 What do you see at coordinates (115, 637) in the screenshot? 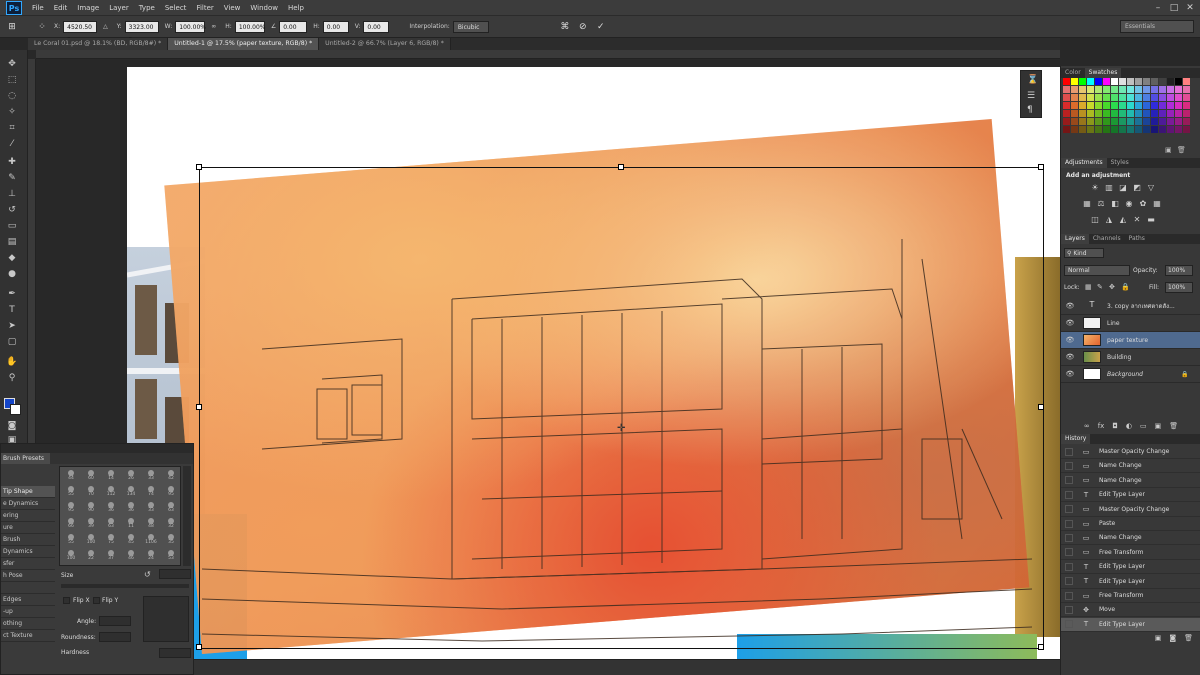
I see `roundness-input` at bounding box center [115, 637].